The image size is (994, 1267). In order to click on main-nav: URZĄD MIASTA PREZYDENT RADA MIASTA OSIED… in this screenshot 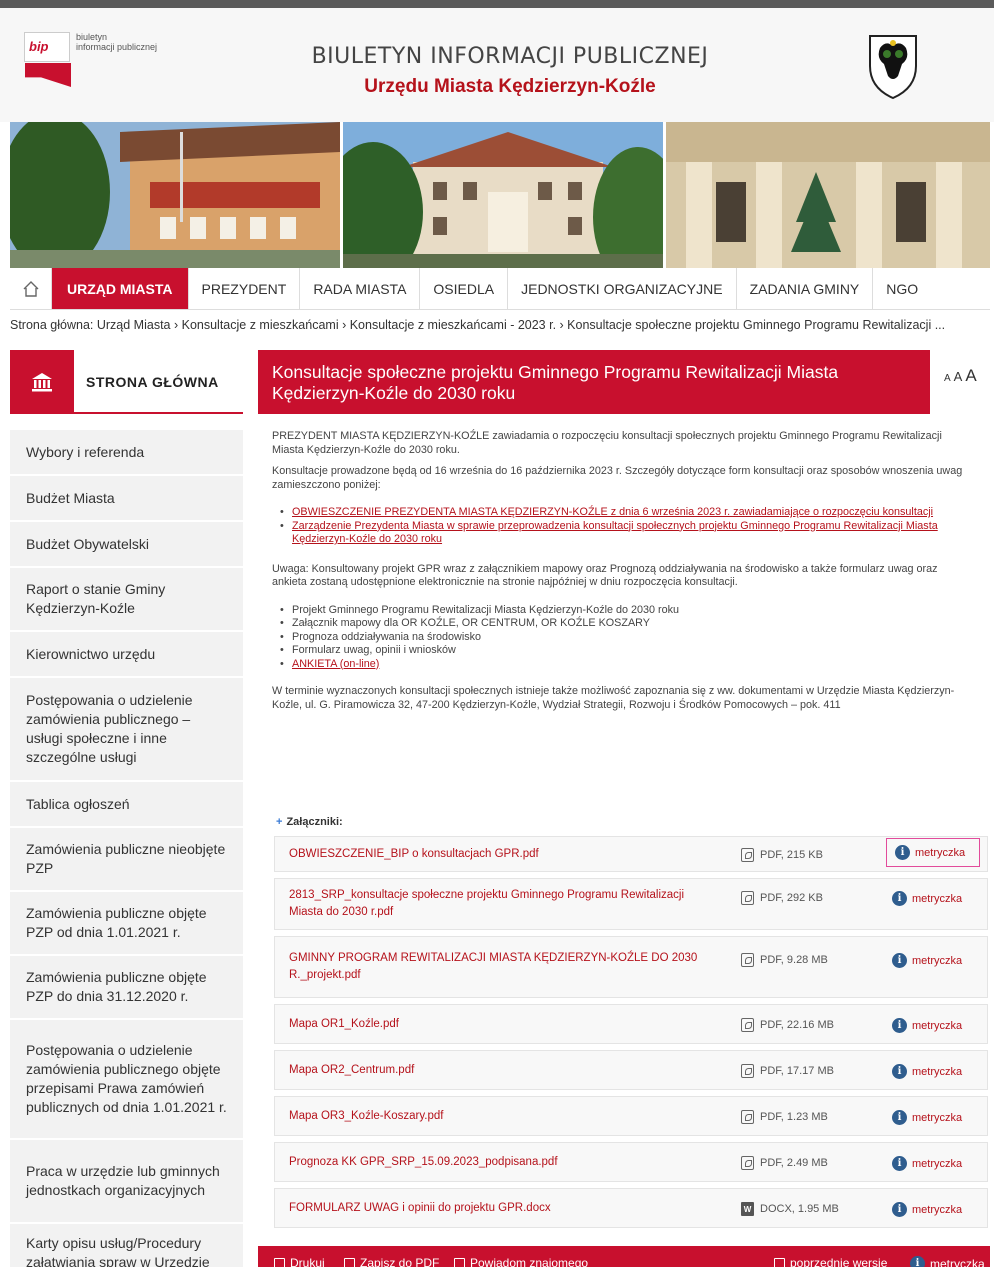, I will do `click(500, 289)`.